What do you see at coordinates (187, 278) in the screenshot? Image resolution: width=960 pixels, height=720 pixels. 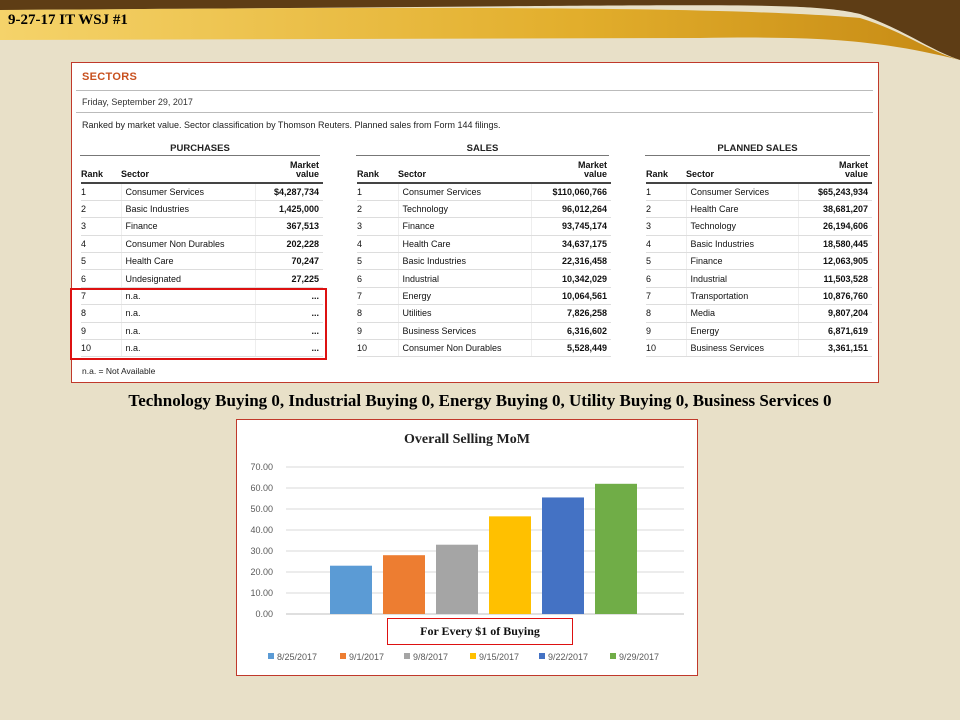 I see `sector-cell: Undesignated` at bounding box center [187, 278].